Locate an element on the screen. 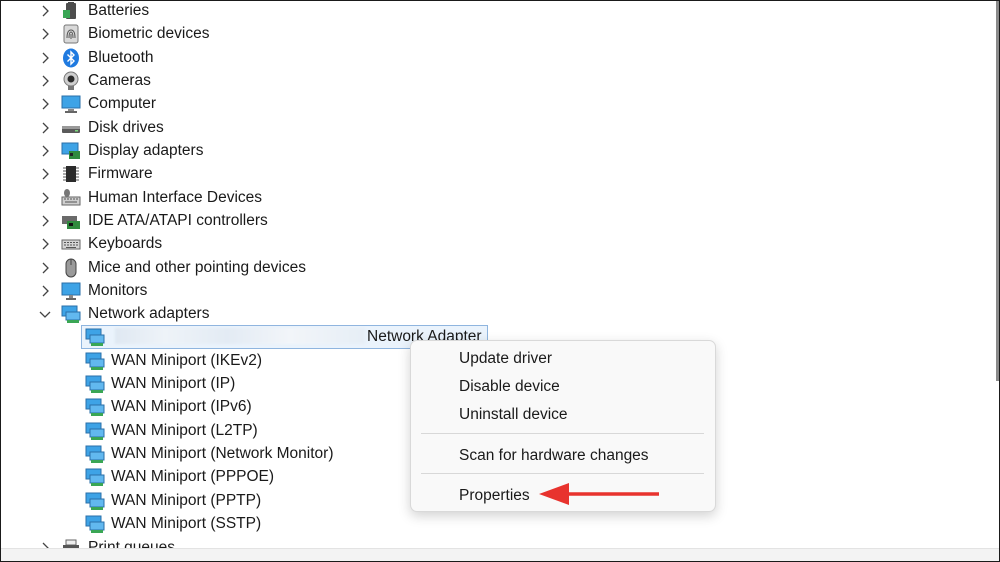 The image size is (1000, 562). network-adapter-wan-ip: WAN Miniport (IP) is located at coordinates (160, 383).